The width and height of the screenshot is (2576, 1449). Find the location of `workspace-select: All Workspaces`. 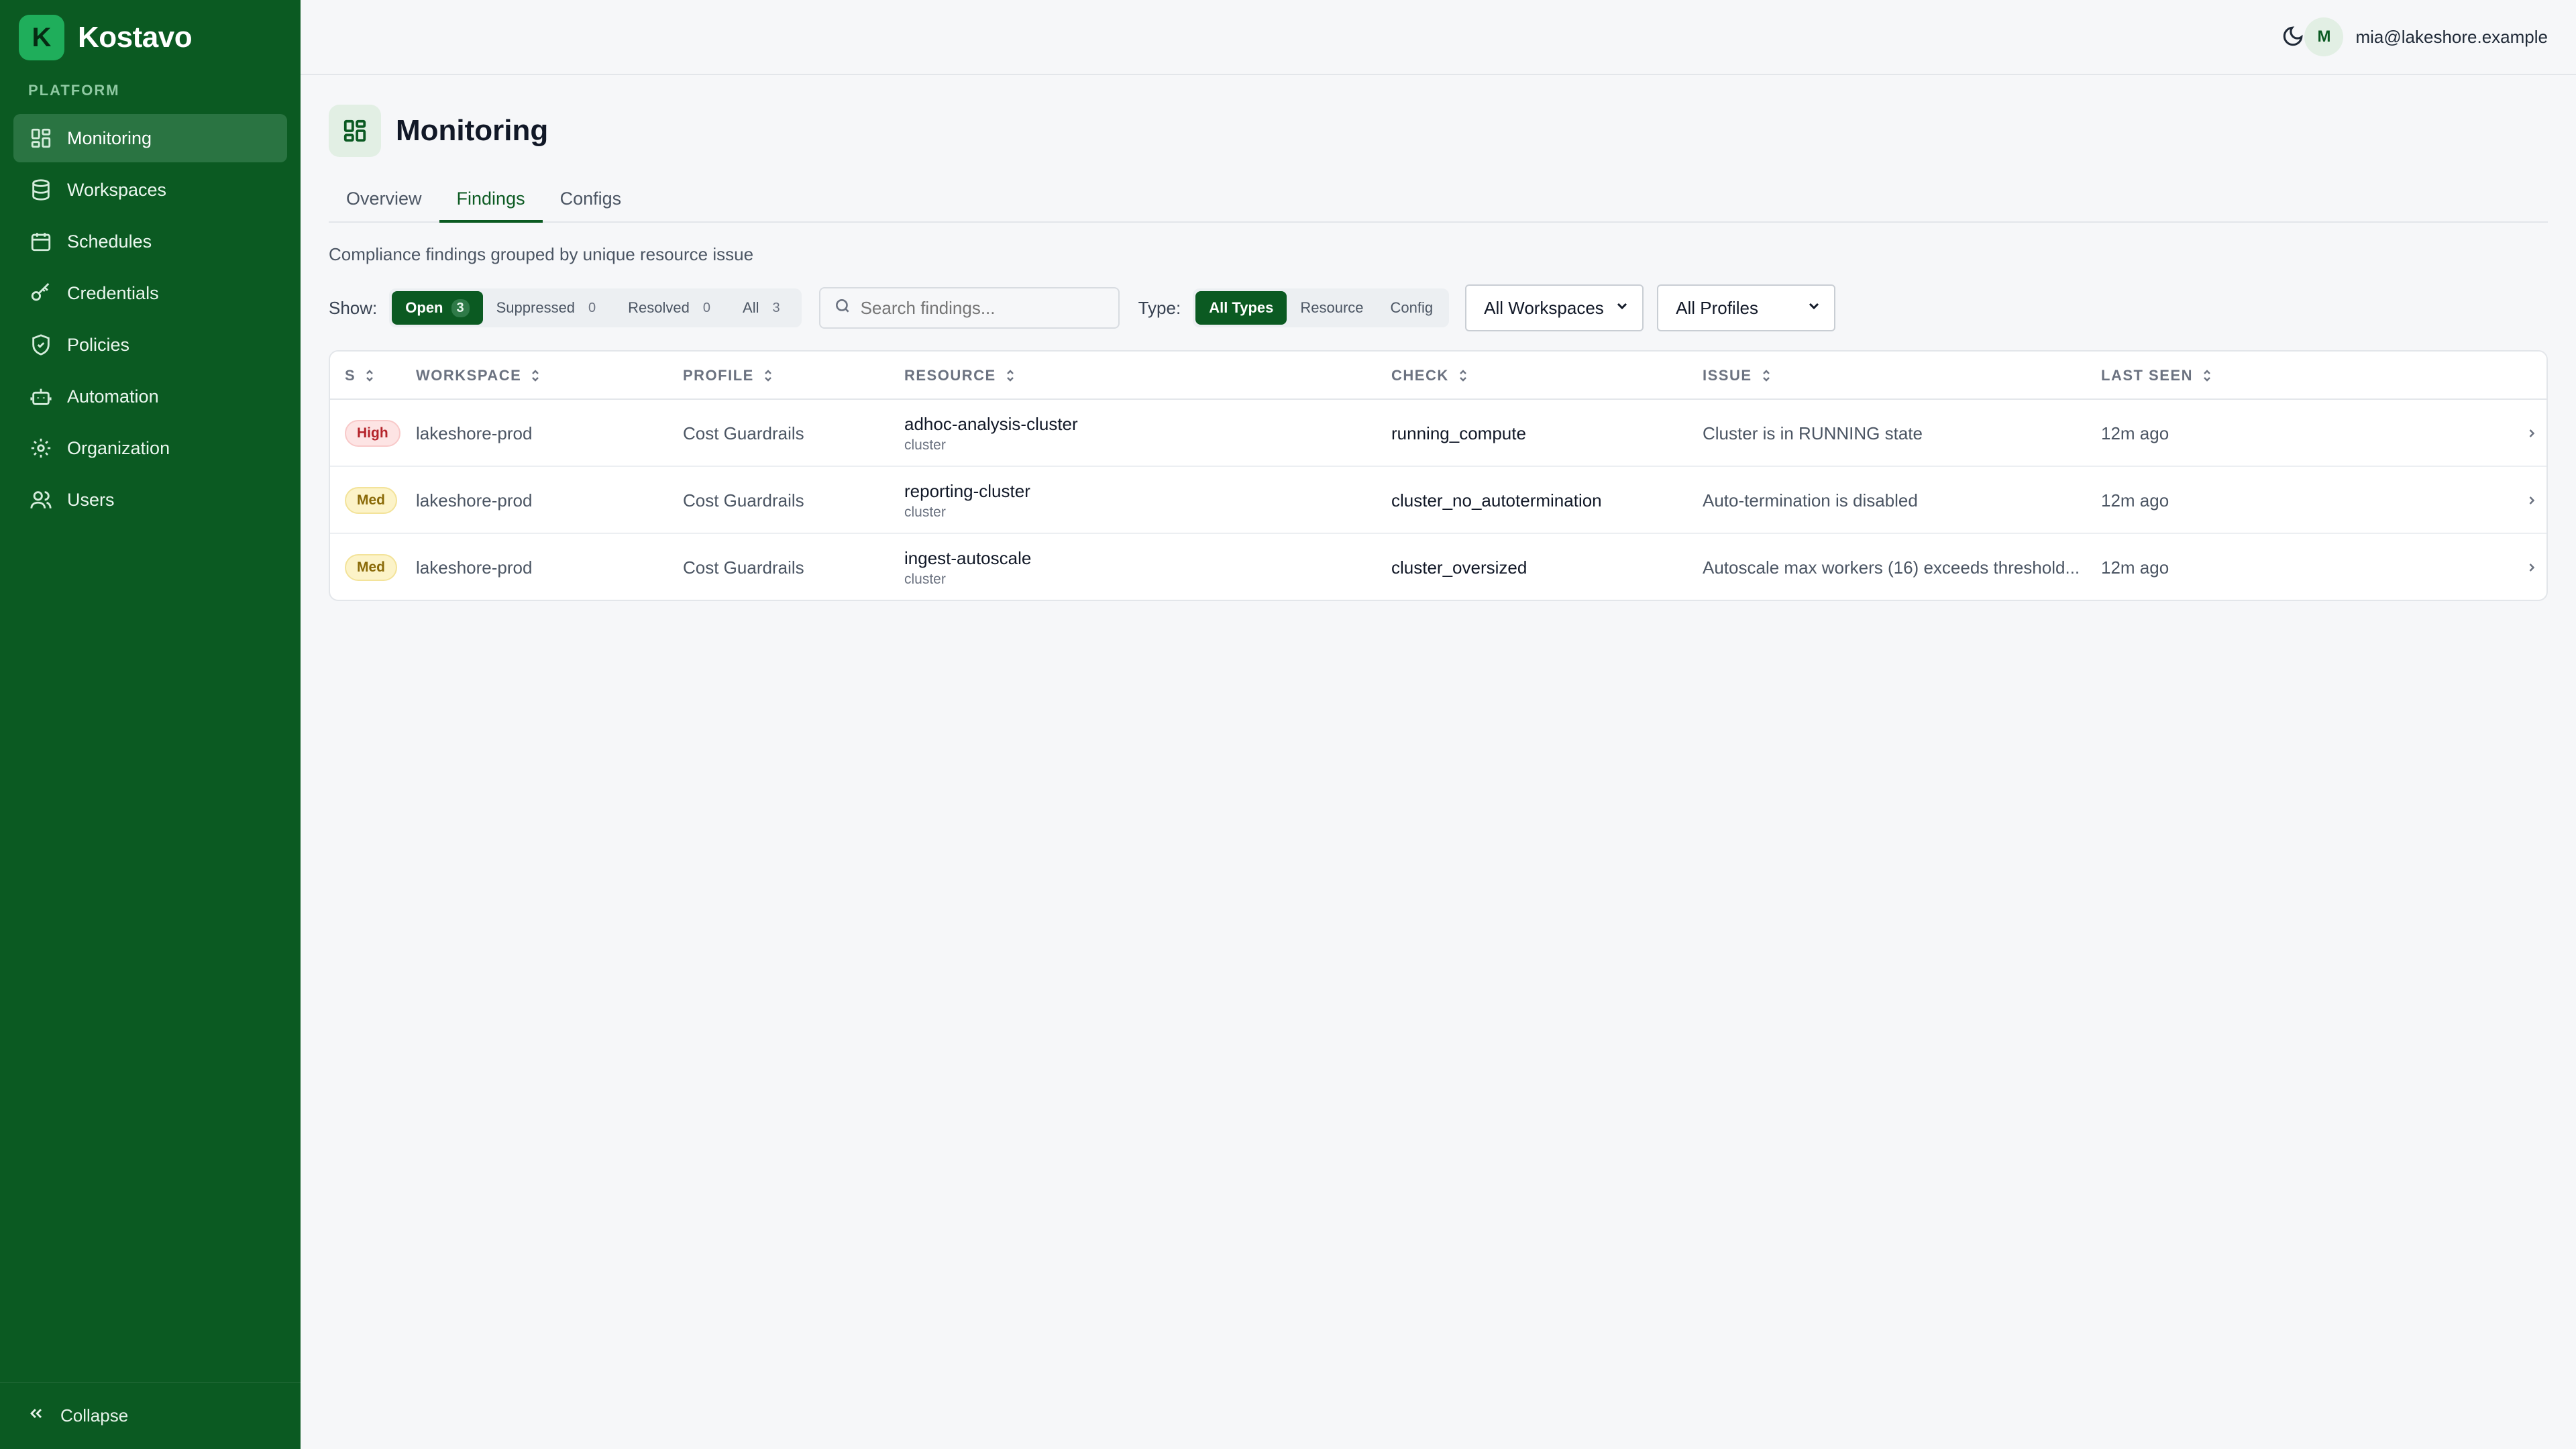

workspace-select: All Workspaces is located at coordinates (1554, 307).